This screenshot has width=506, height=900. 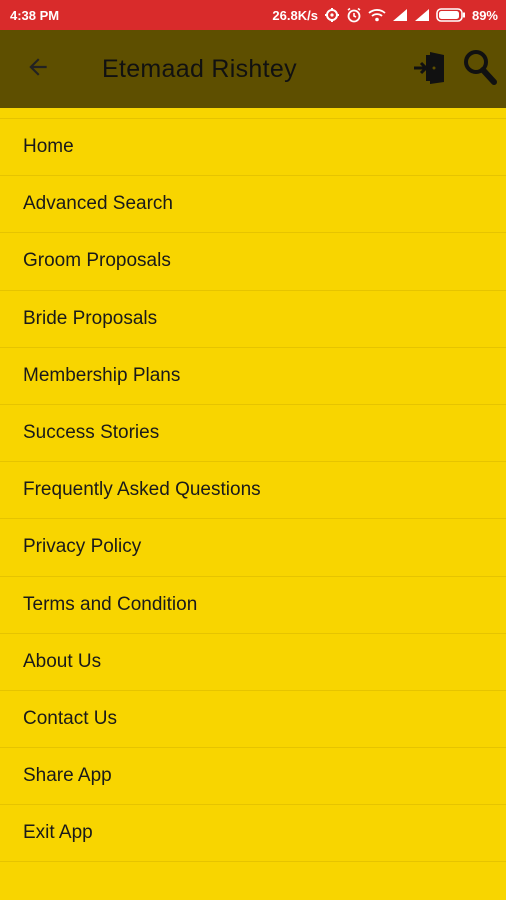 I want to click on back-button, so click(x=38, y=69).